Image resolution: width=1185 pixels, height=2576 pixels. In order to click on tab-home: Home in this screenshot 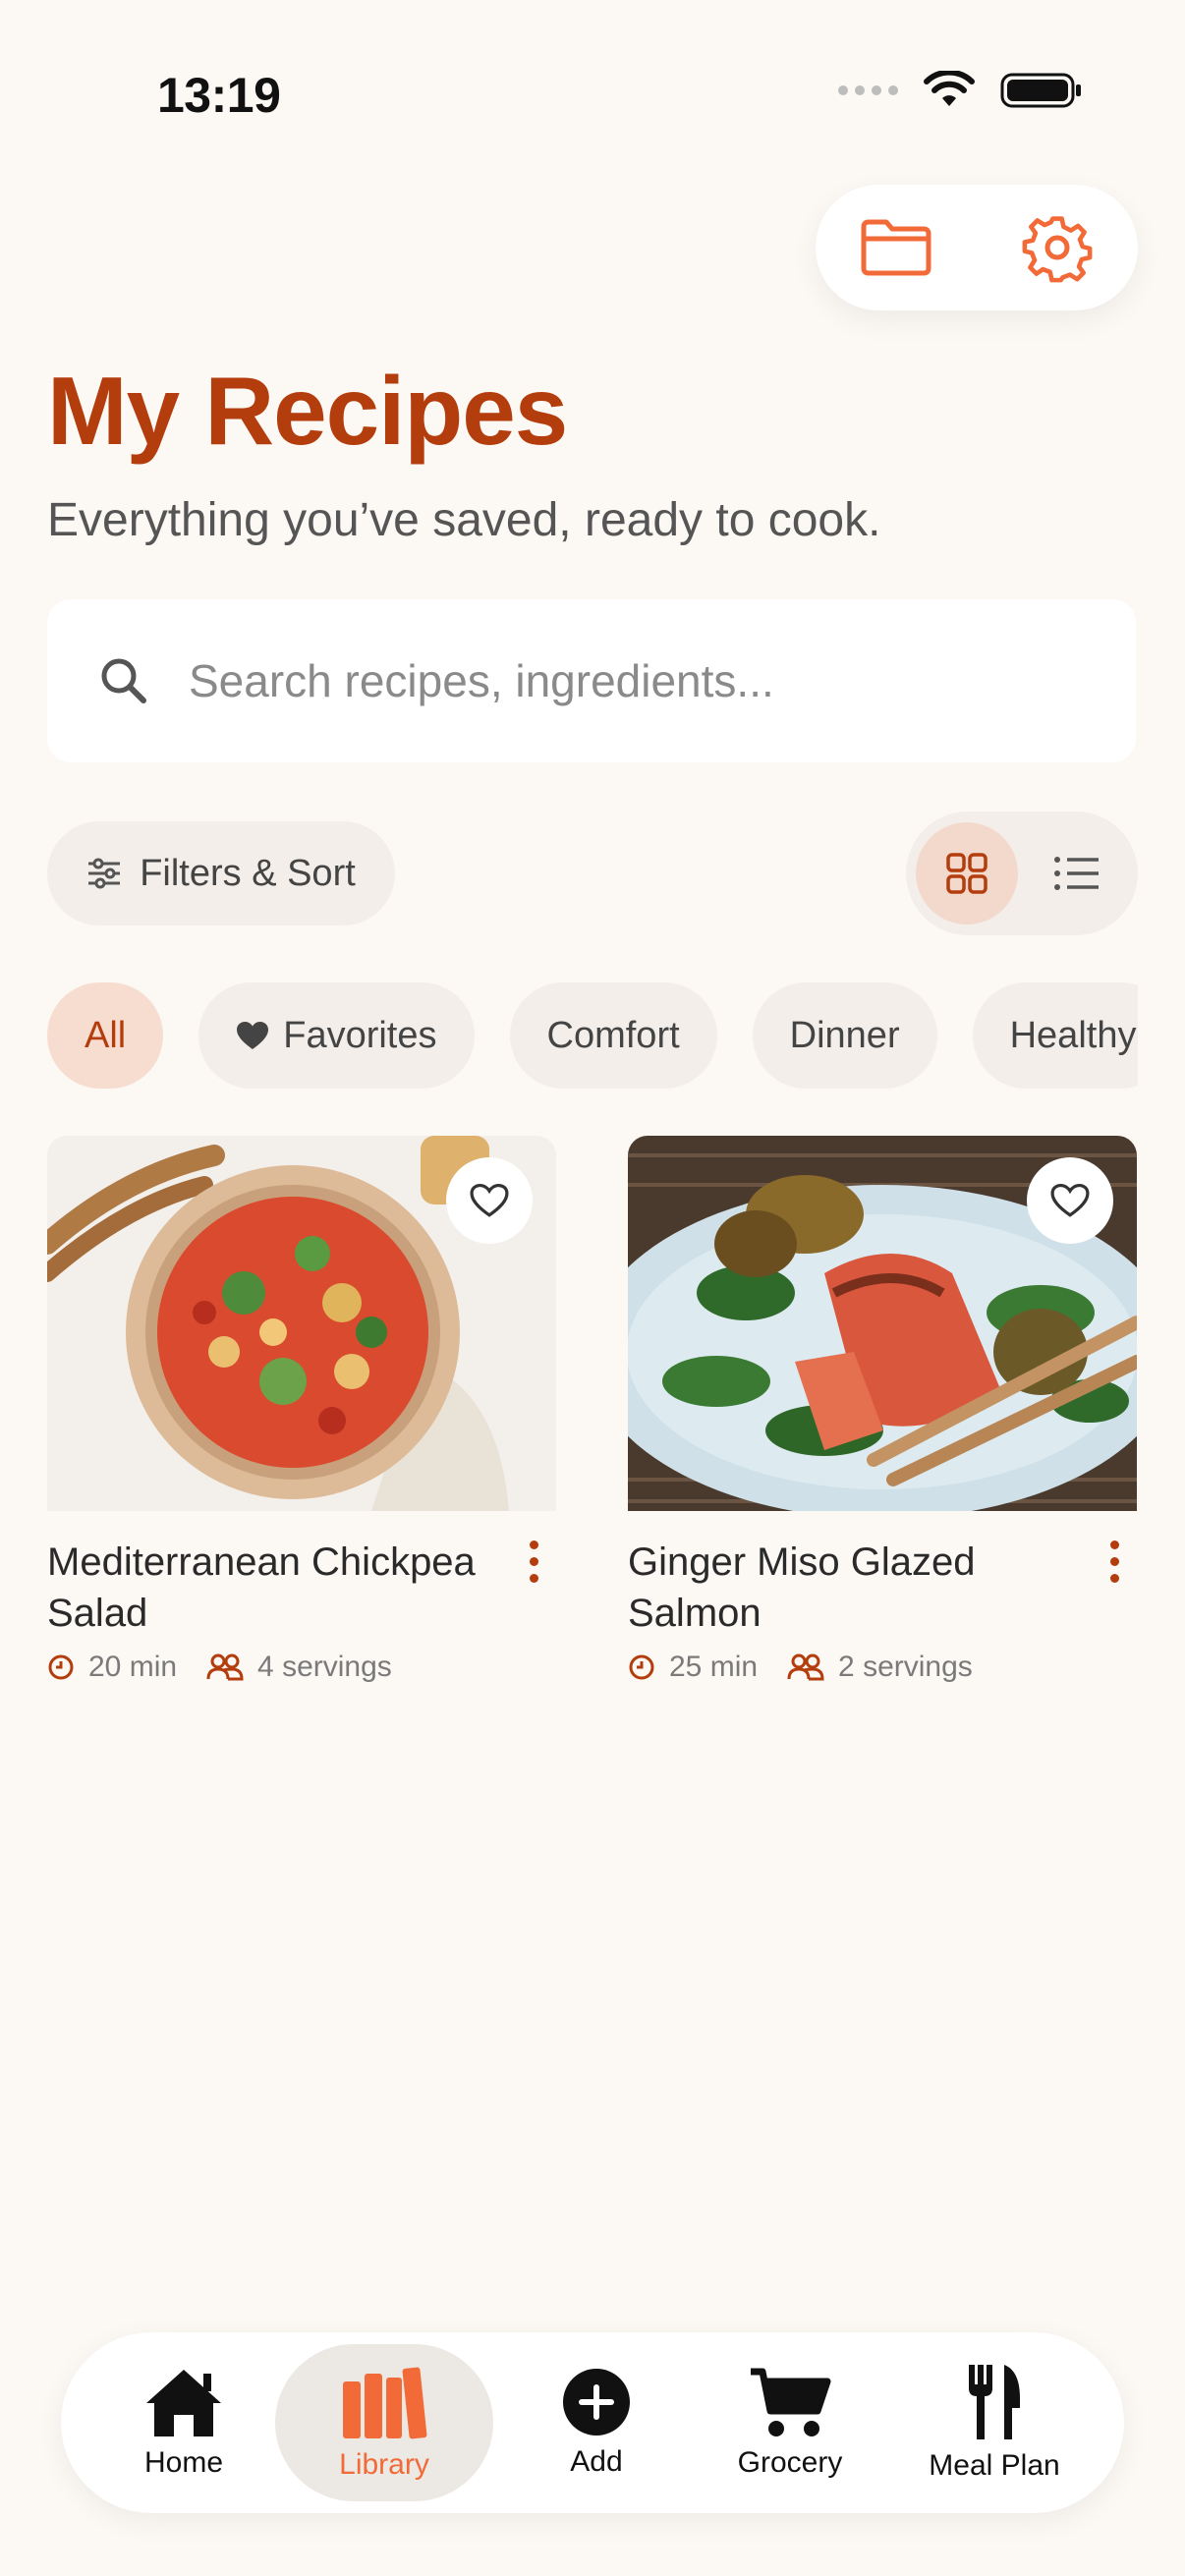, I will do `click(184, 2422)`.